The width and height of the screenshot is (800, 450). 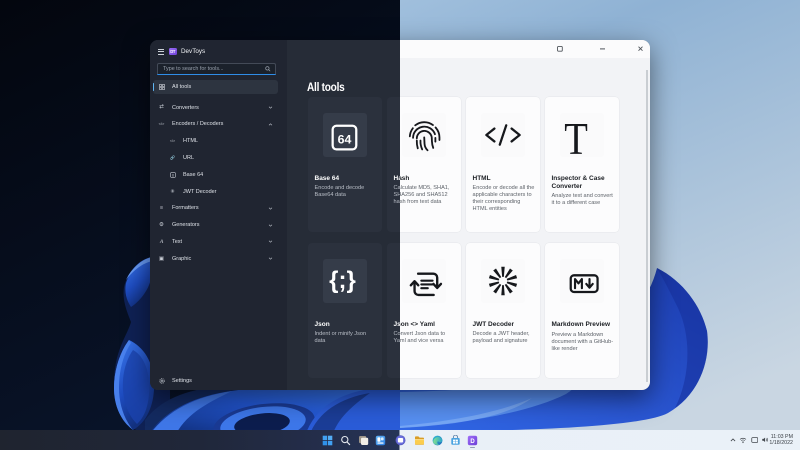 What do you see at coordinates (472, 441) in the screenshot?
I see `svg-text: D` at bounding box center [472, 441].